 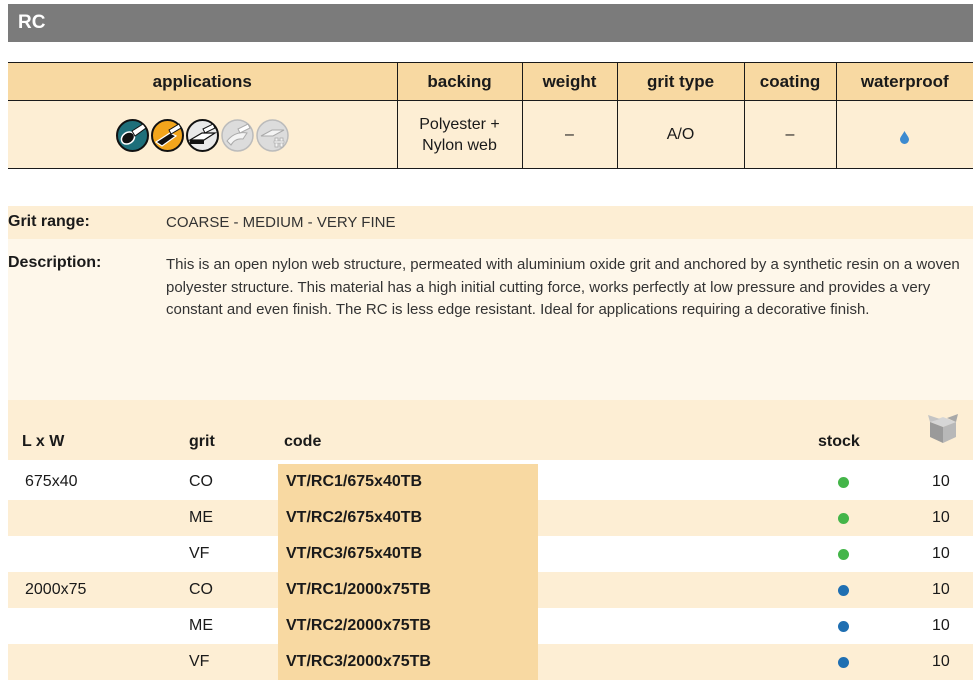 I want to click on page-title: RC, so click(x=32, y=22).